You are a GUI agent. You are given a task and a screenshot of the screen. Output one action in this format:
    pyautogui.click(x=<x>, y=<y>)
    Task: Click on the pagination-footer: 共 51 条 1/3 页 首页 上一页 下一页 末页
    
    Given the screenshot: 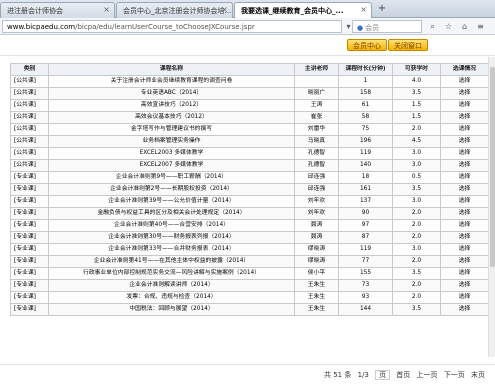 What is the action you would take?
    pyautogui.click(x=247, y=374)
    